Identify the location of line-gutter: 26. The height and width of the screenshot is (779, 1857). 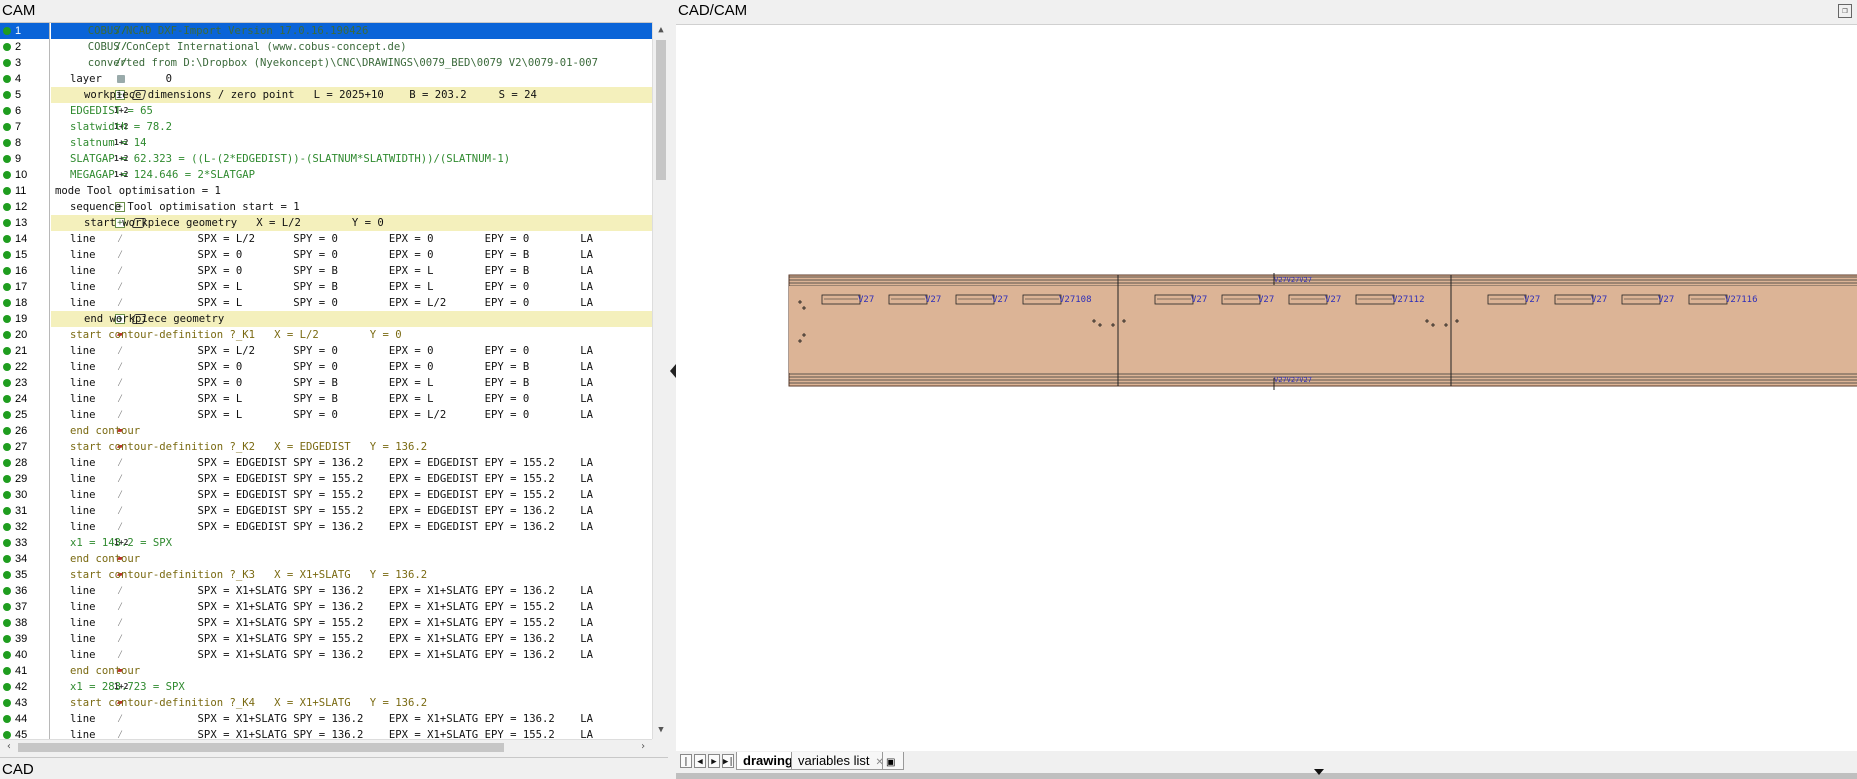
(25, 431).